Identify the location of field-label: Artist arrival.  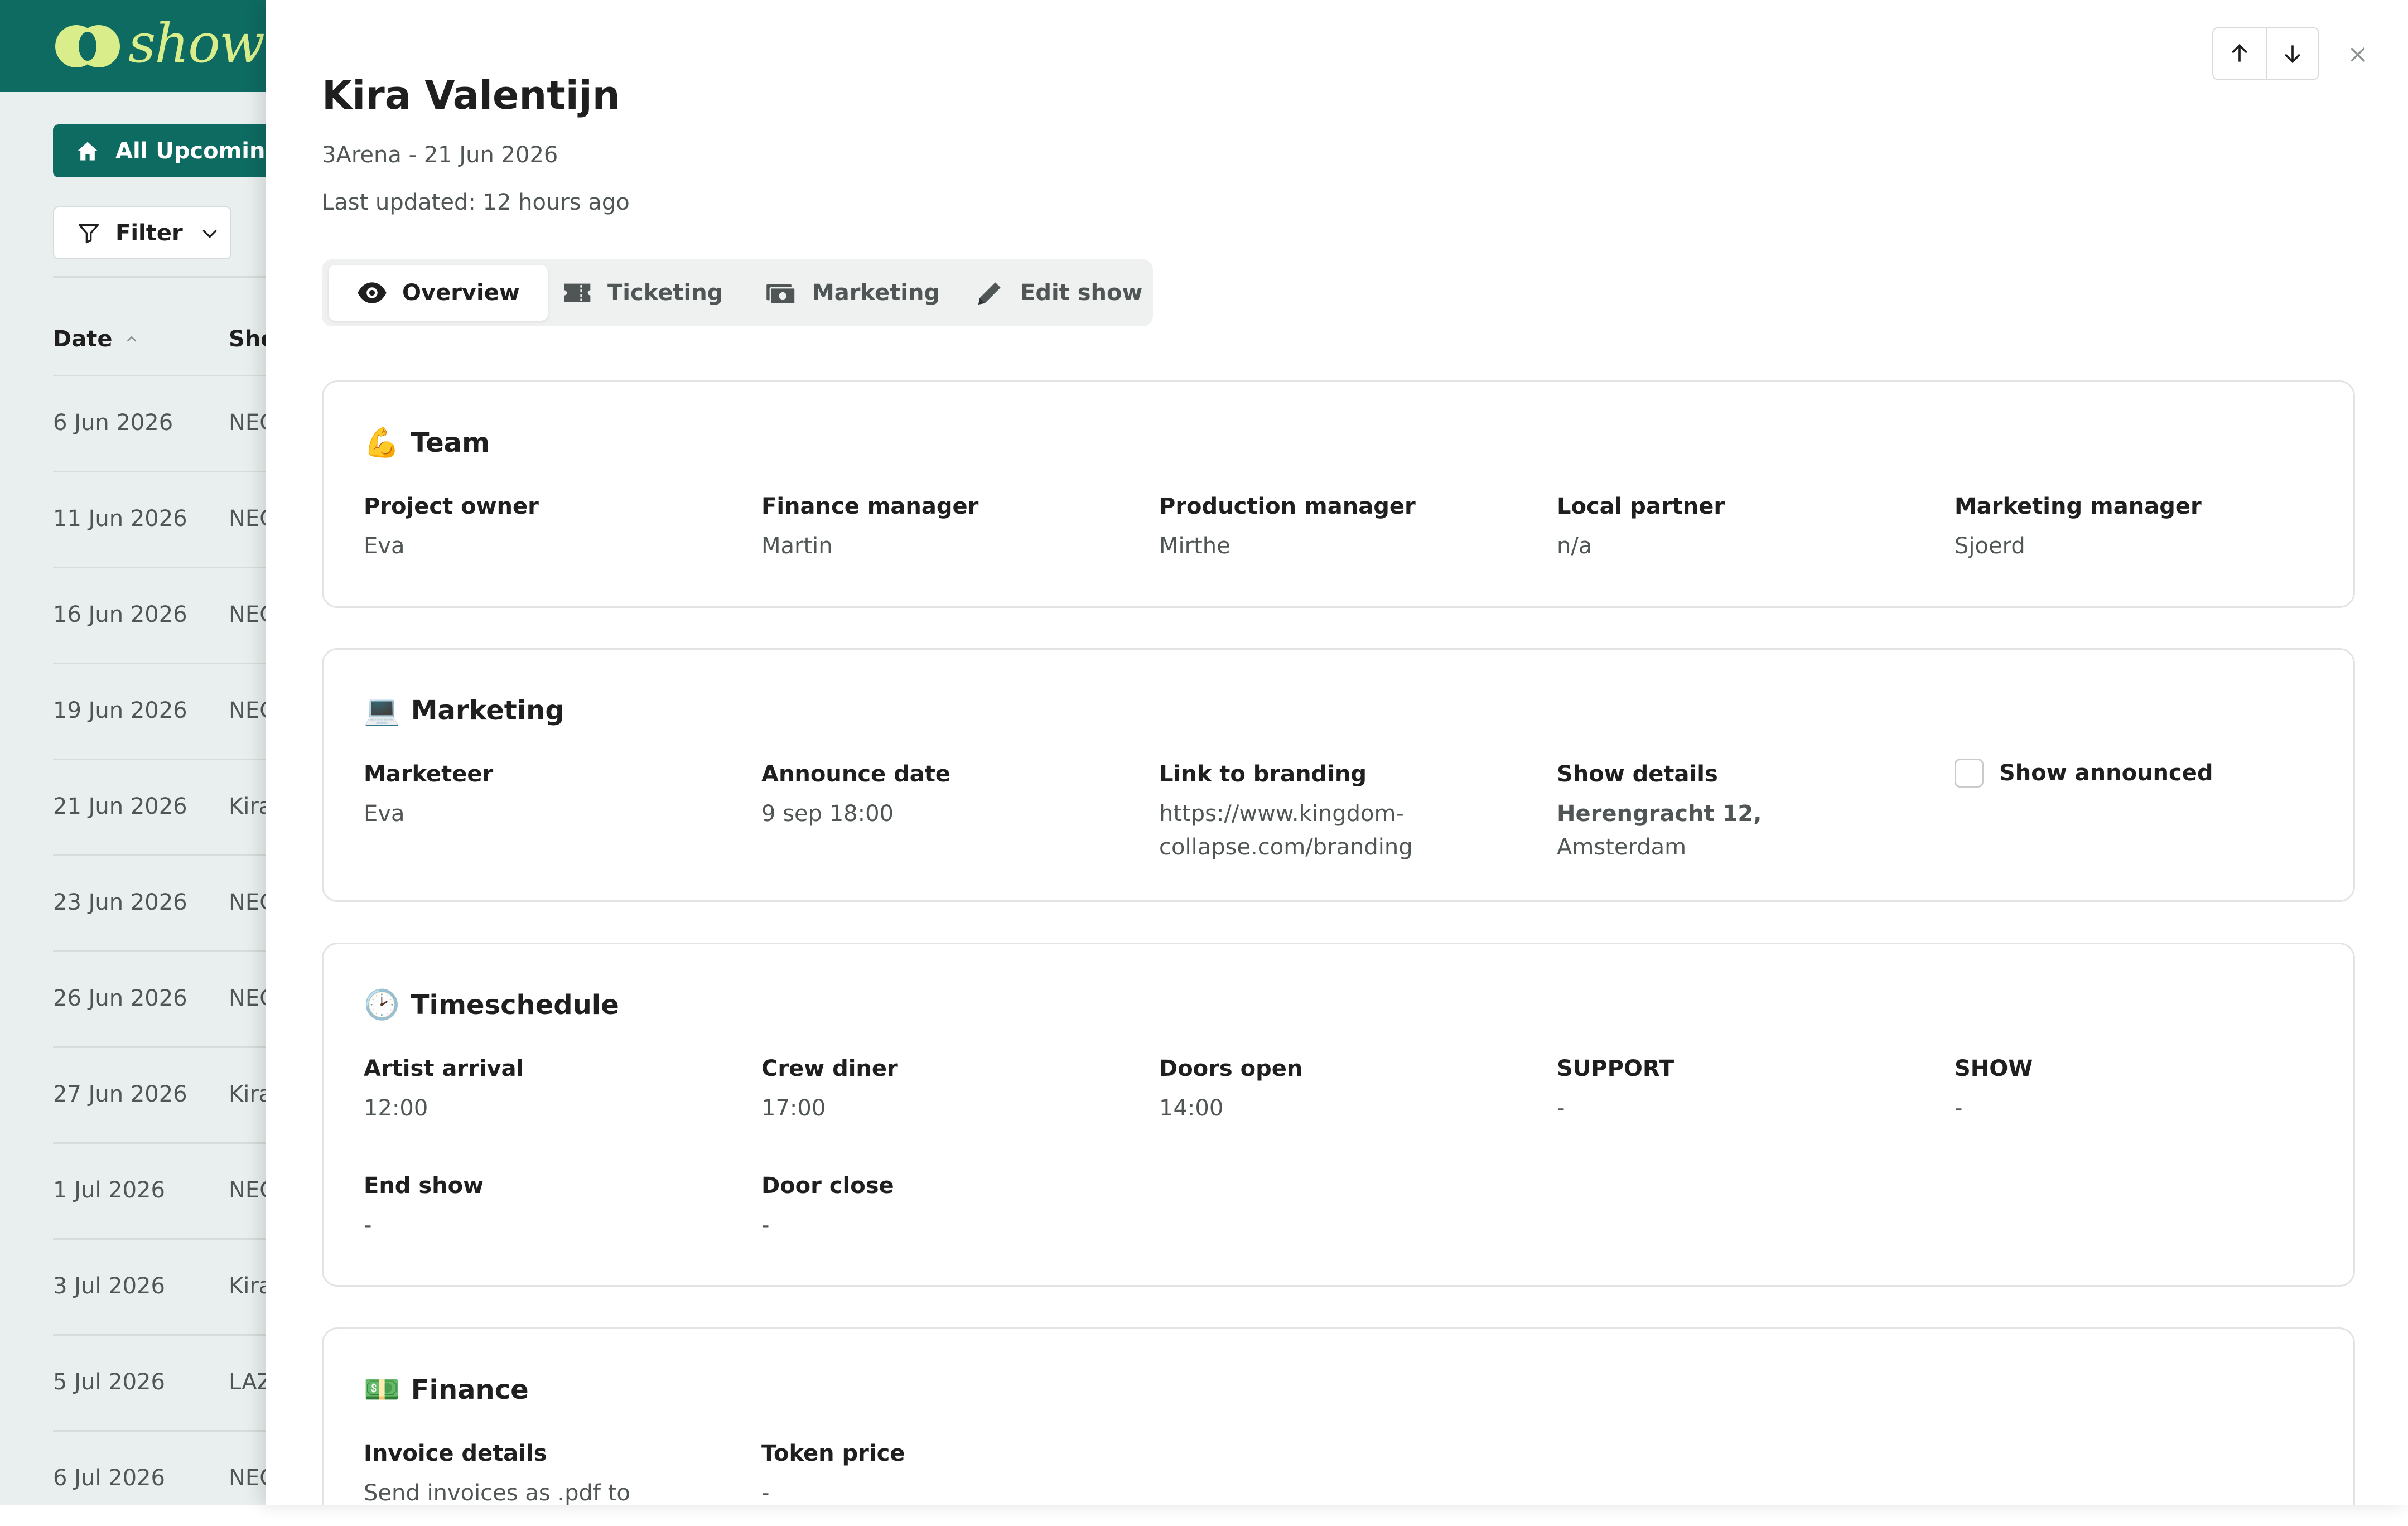
(444, 1068).